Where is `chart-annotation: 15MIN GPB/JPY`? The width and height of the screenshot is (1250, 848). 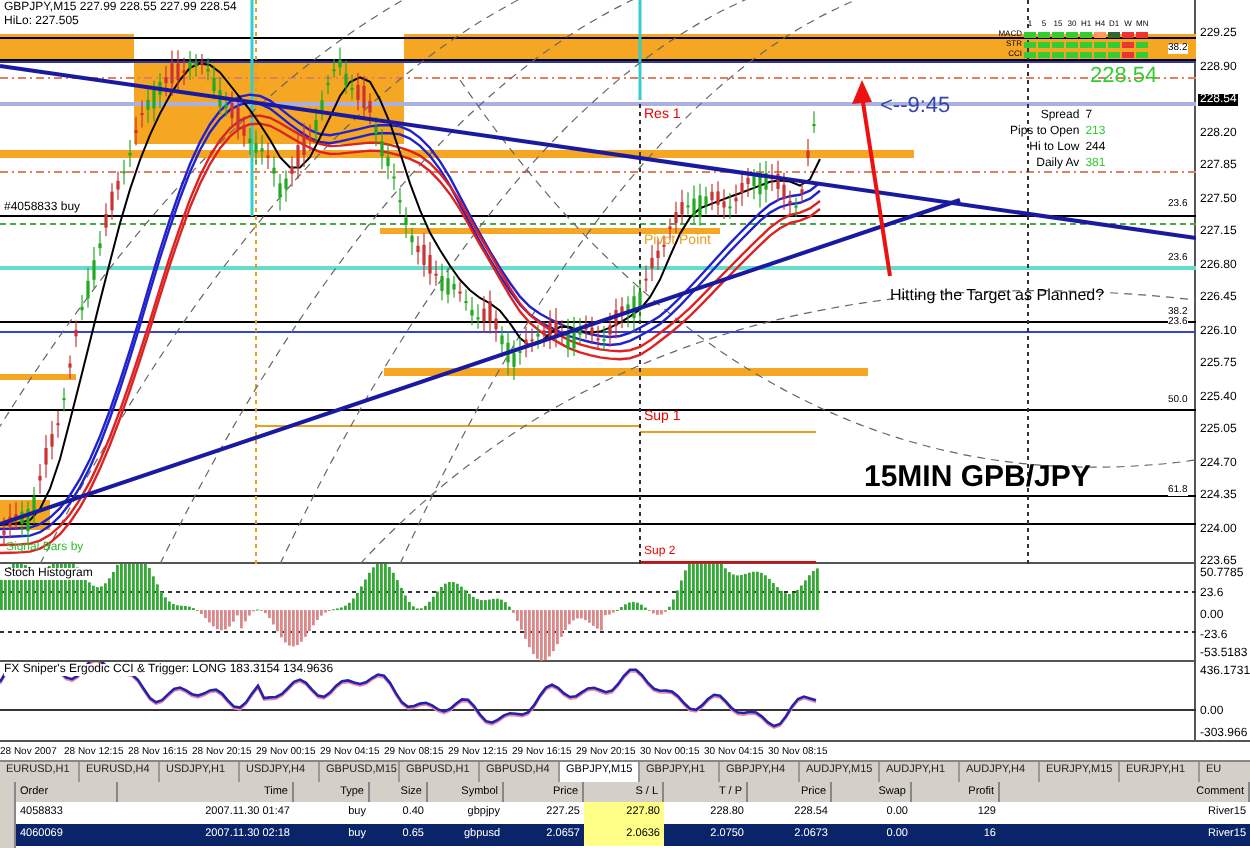
chart-annotation: 15MIN GPB/JPY is located at coordinates (977, 477).